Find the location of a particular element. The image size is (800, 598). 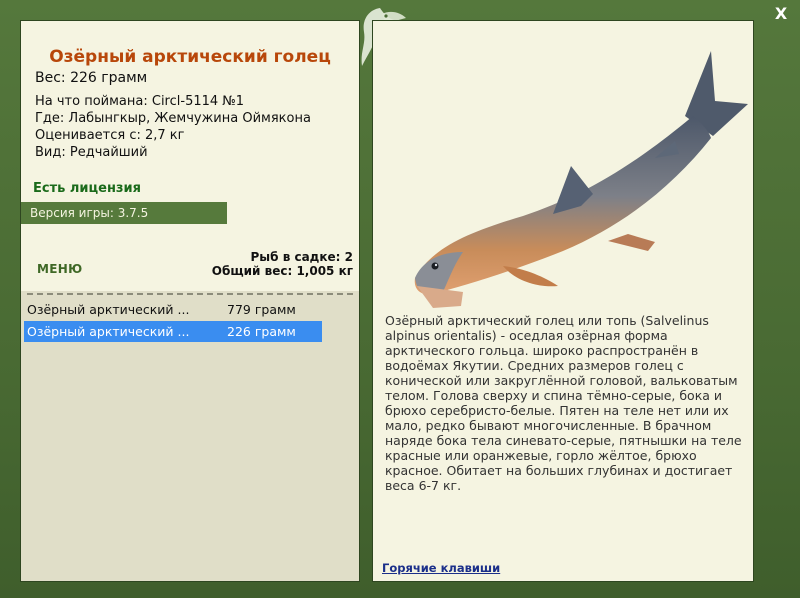

fish-caught-with: На что поймана: Circl-5114 №1 is located at coordinates (140, 101).